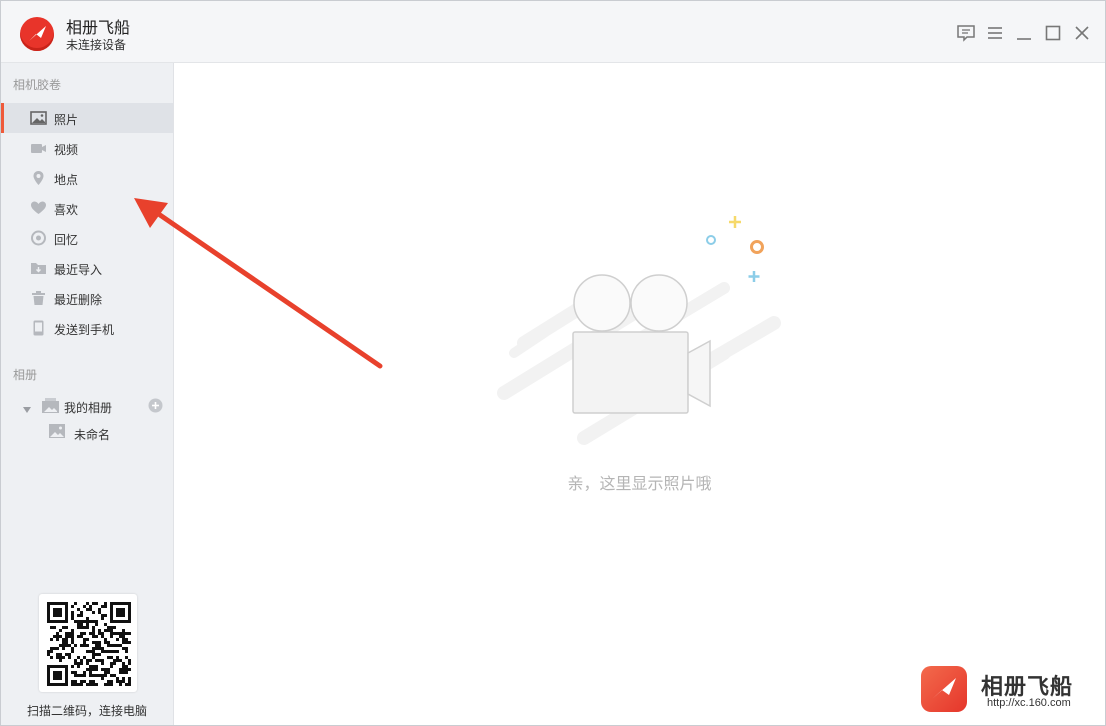  What do you see at coordinates (37, 85) in the screenshot?
I see `camera-roll-heading: 相机胶卷` at bounding box center [37, 85].